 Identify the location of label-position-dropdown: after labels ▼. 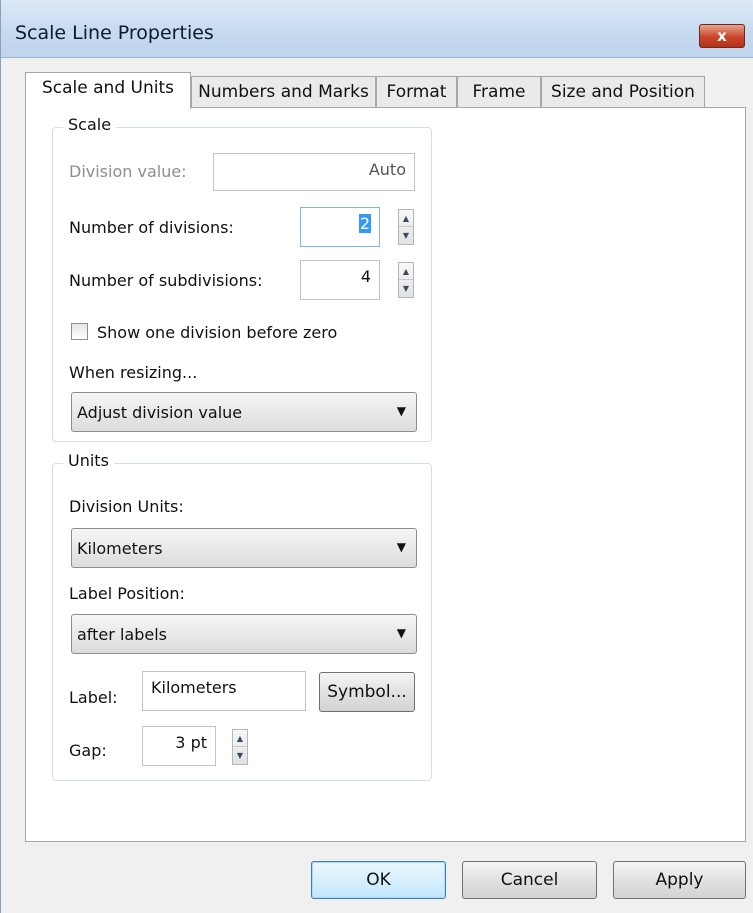
(244, 634).